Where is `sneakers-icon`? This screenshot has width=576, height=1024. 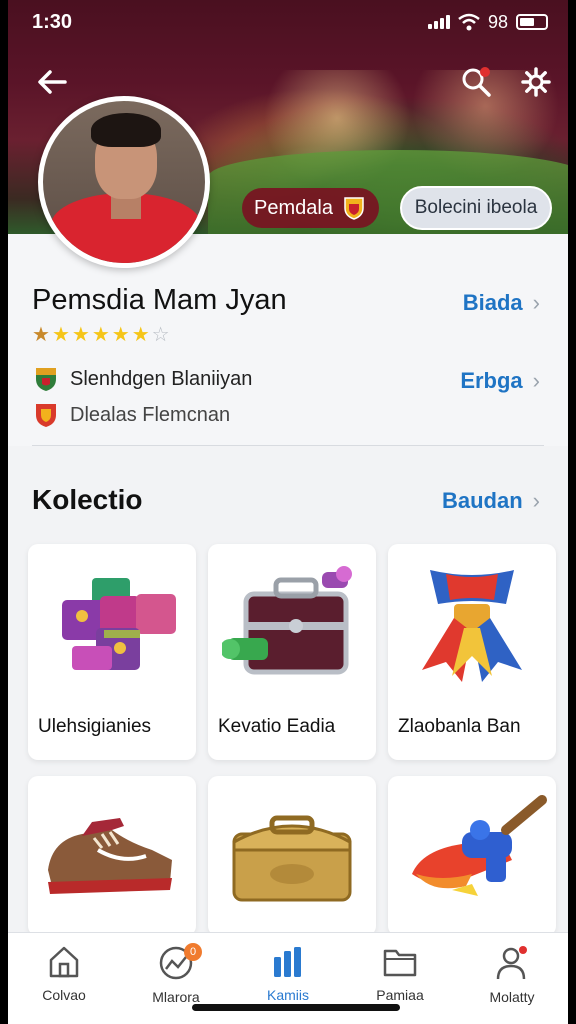 sneakers-icon is located at coordinates (110, 856).